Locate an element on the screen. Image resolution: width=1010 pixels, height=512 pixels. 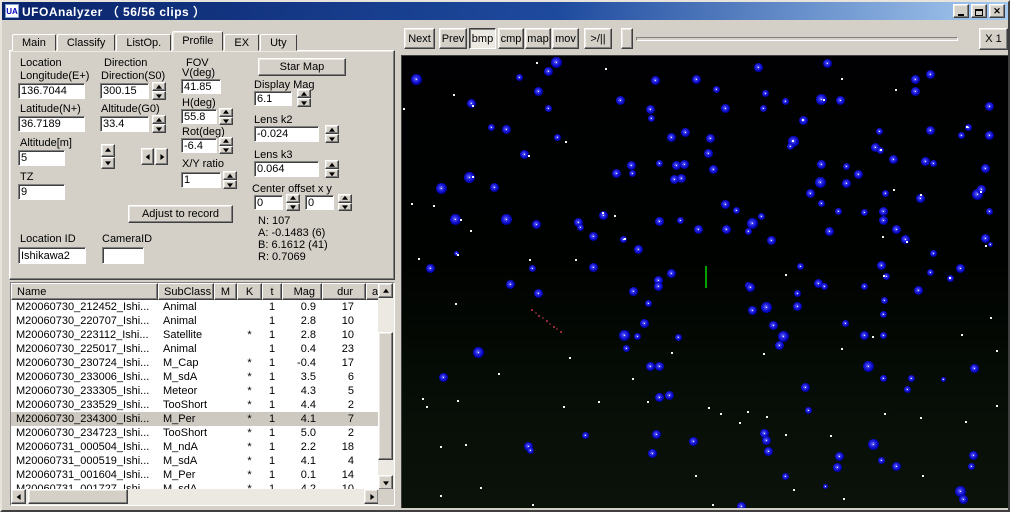
xy-ratio-input is located at coordinates (201, 180).